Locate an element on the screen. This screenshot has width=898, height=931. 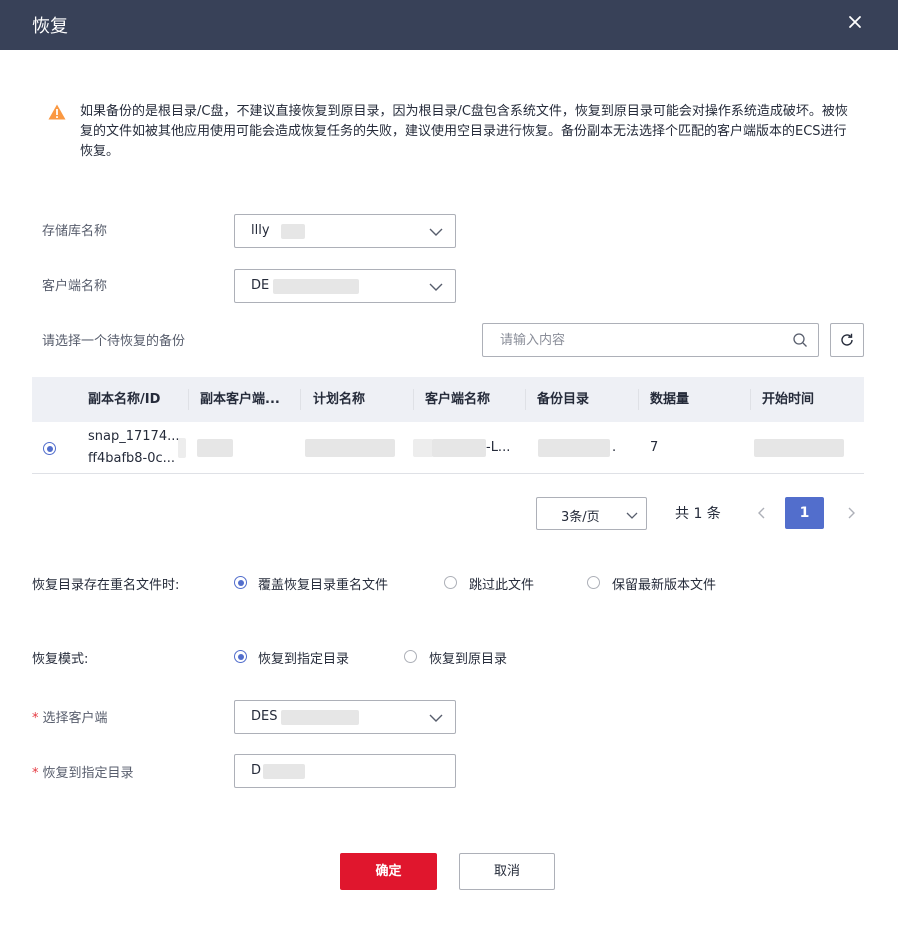
mode-specified-radio is located at coordinates (240, 656).